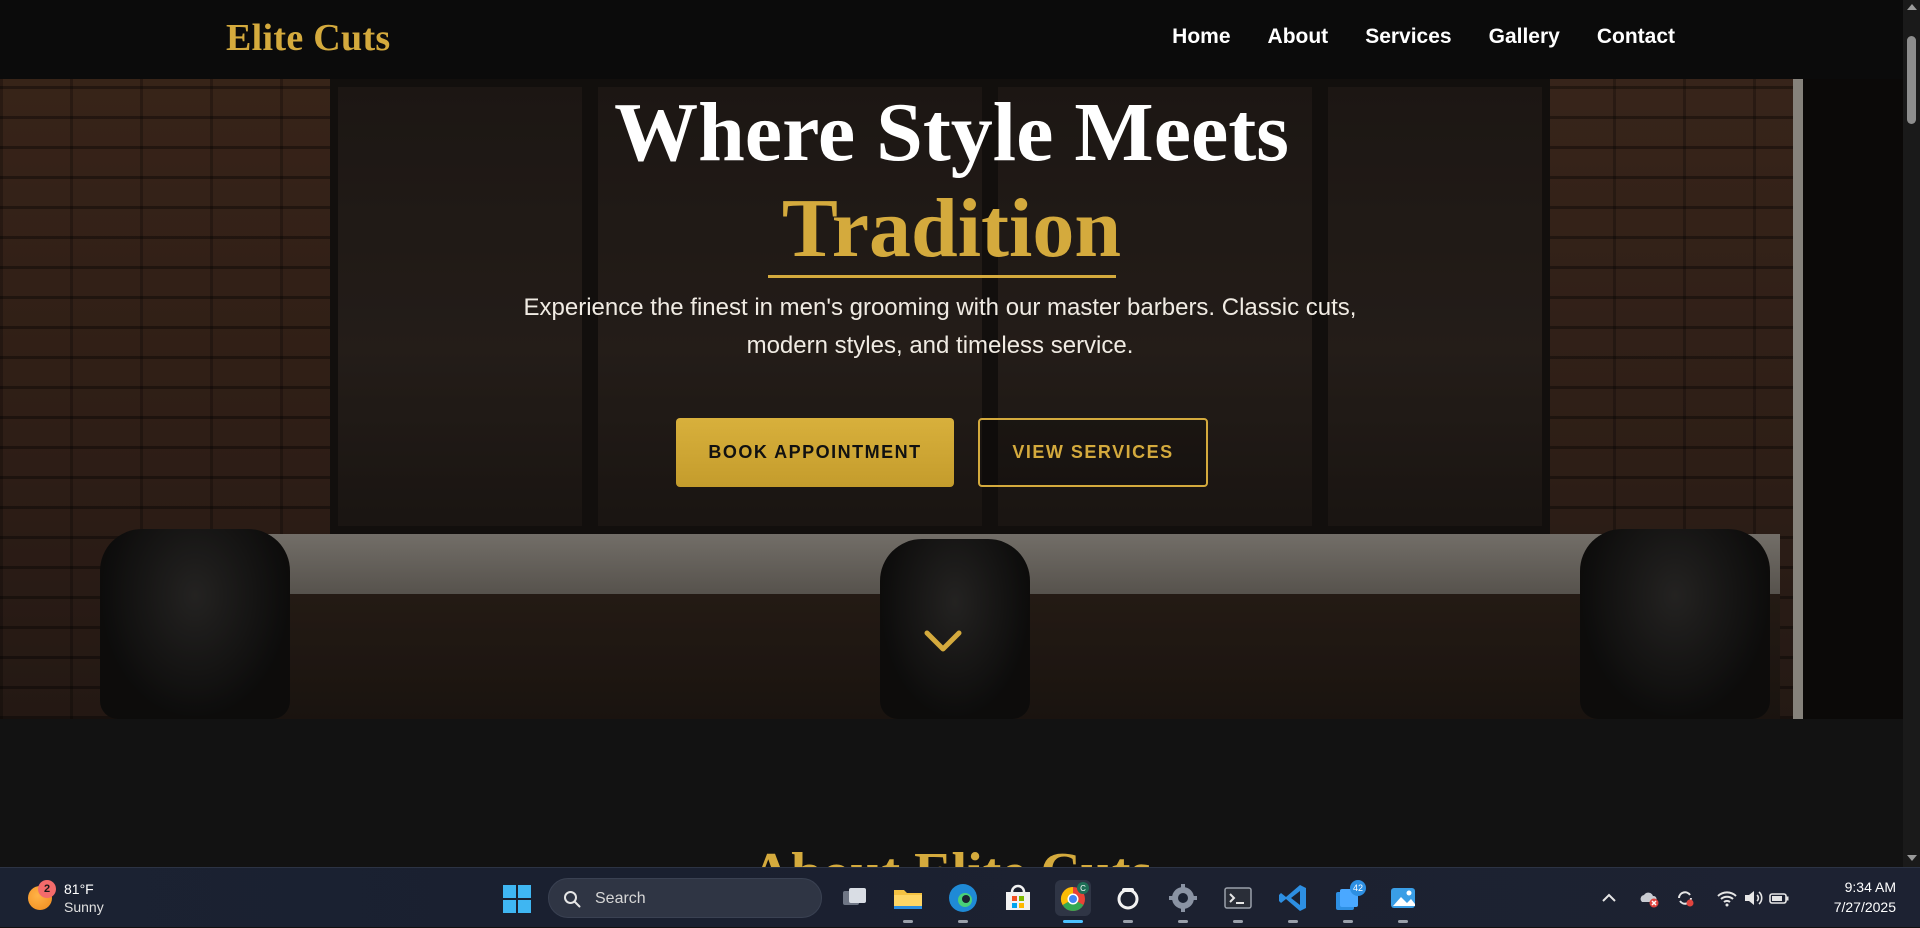 Image resolution: width=1920 pixels, height=928 pixels. What do you see at coordinates (1201, 37) in the screenshot?
I see `nav-link-home: Home` at bounding box center [1201, 37].